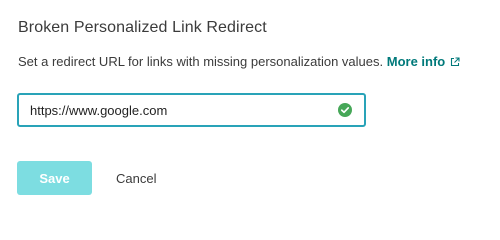 Image resolution: width=500 pixels, height=240 pixels. Describe the element at coordinates (136, 178) in the screenshot. I see `cancel-button: Cancel` at that location.